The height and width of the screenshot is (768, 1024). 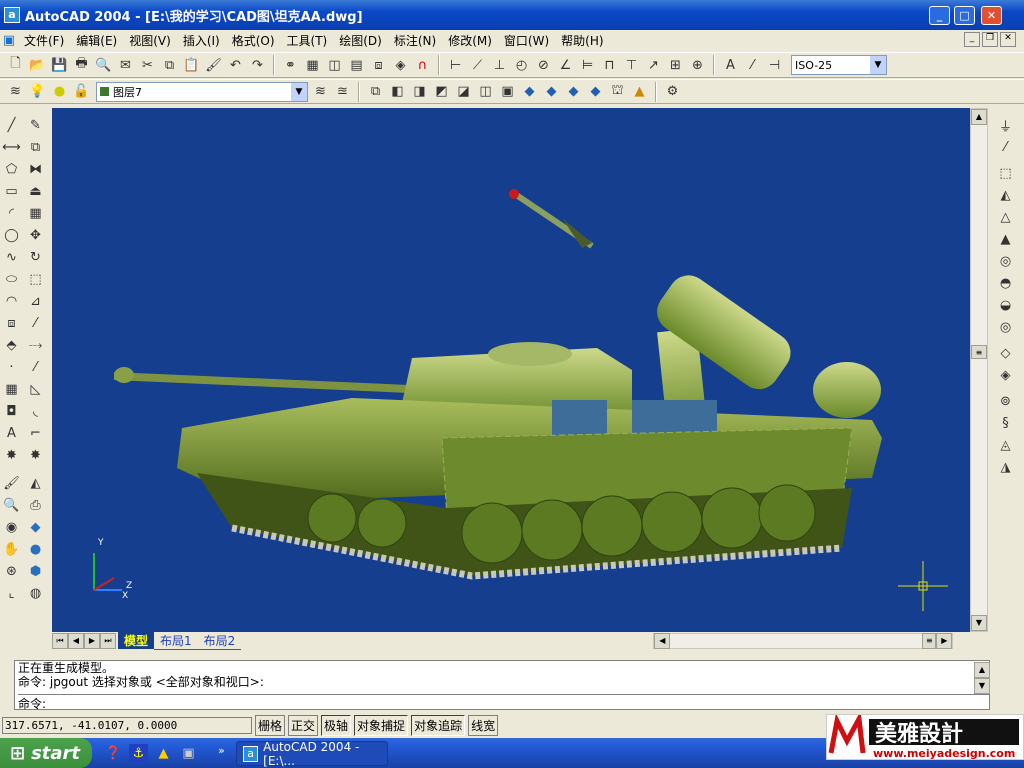 What do you see at coordinates (672, 91) in the screenshot?
I see `render-icon: ⚙` at bounding box center [672, 91].